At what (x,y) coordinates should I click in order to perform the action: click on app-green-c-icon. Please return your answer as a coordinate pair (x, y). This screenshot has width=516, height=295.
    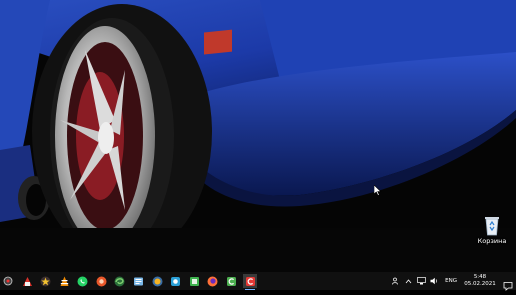
    Looking at the image, I should click on (232, 281).